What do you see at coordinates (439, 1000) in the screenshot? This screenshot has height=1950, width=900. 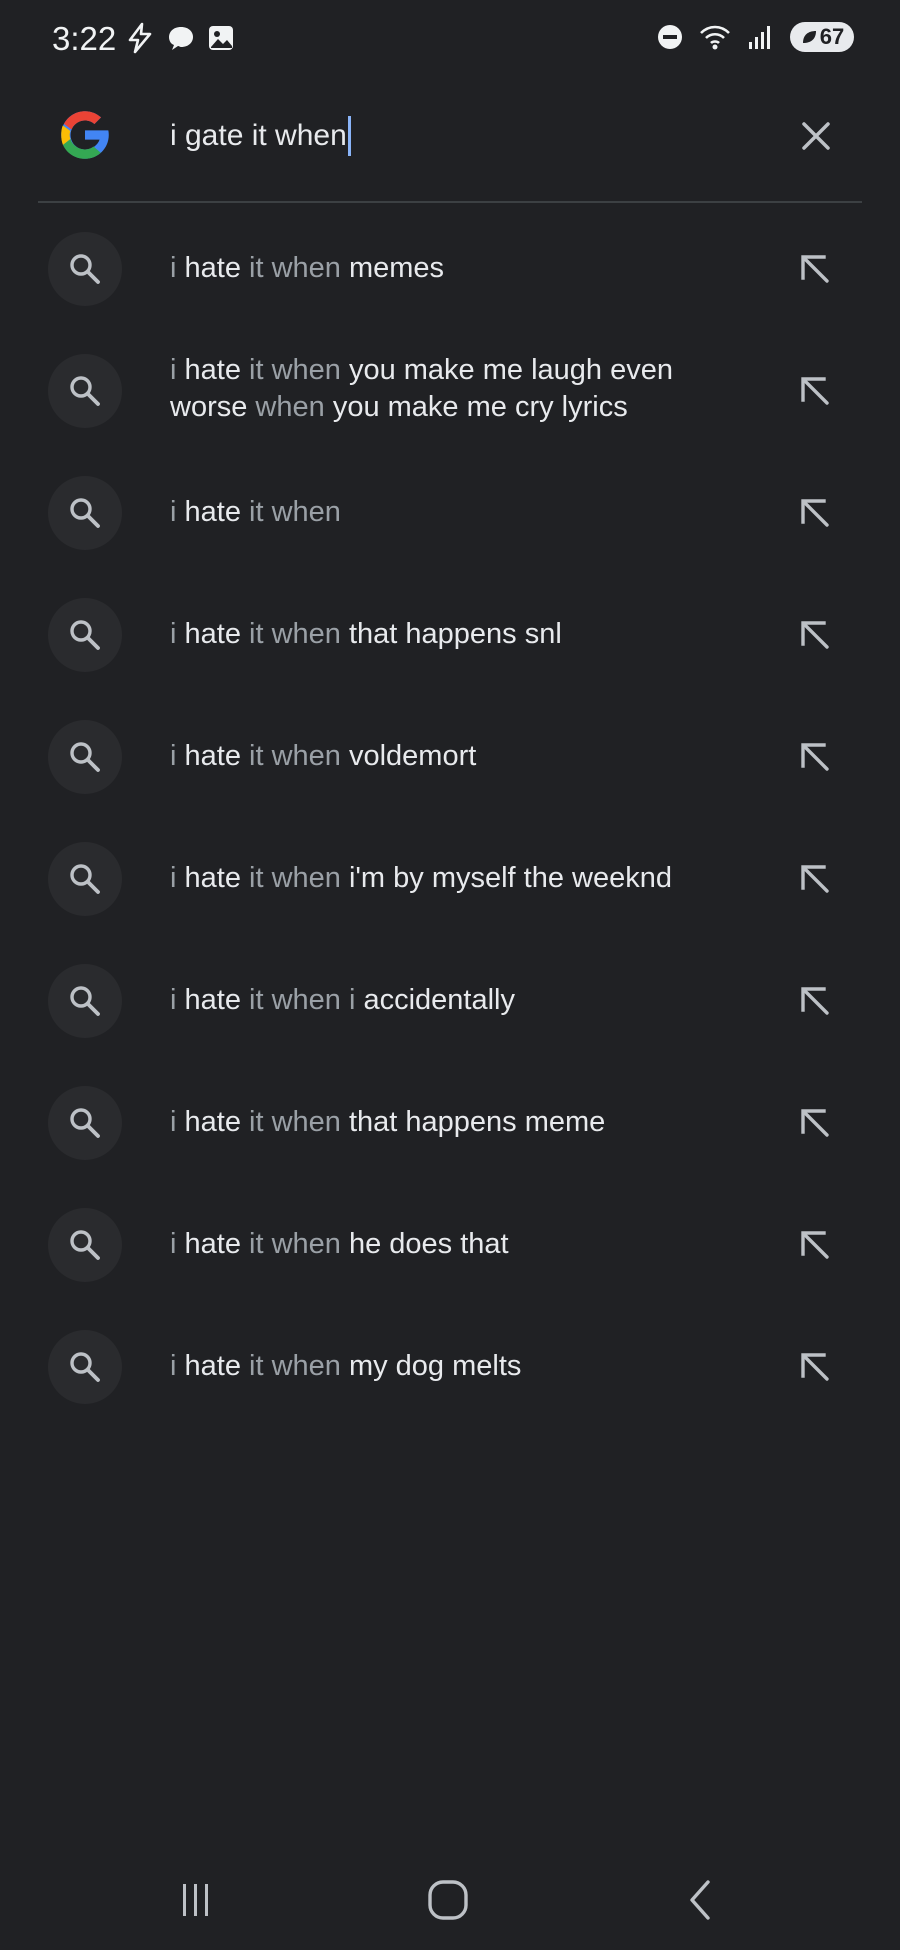 I see `suggestion-completion: accidentally` at bounding box center [439, 1000].